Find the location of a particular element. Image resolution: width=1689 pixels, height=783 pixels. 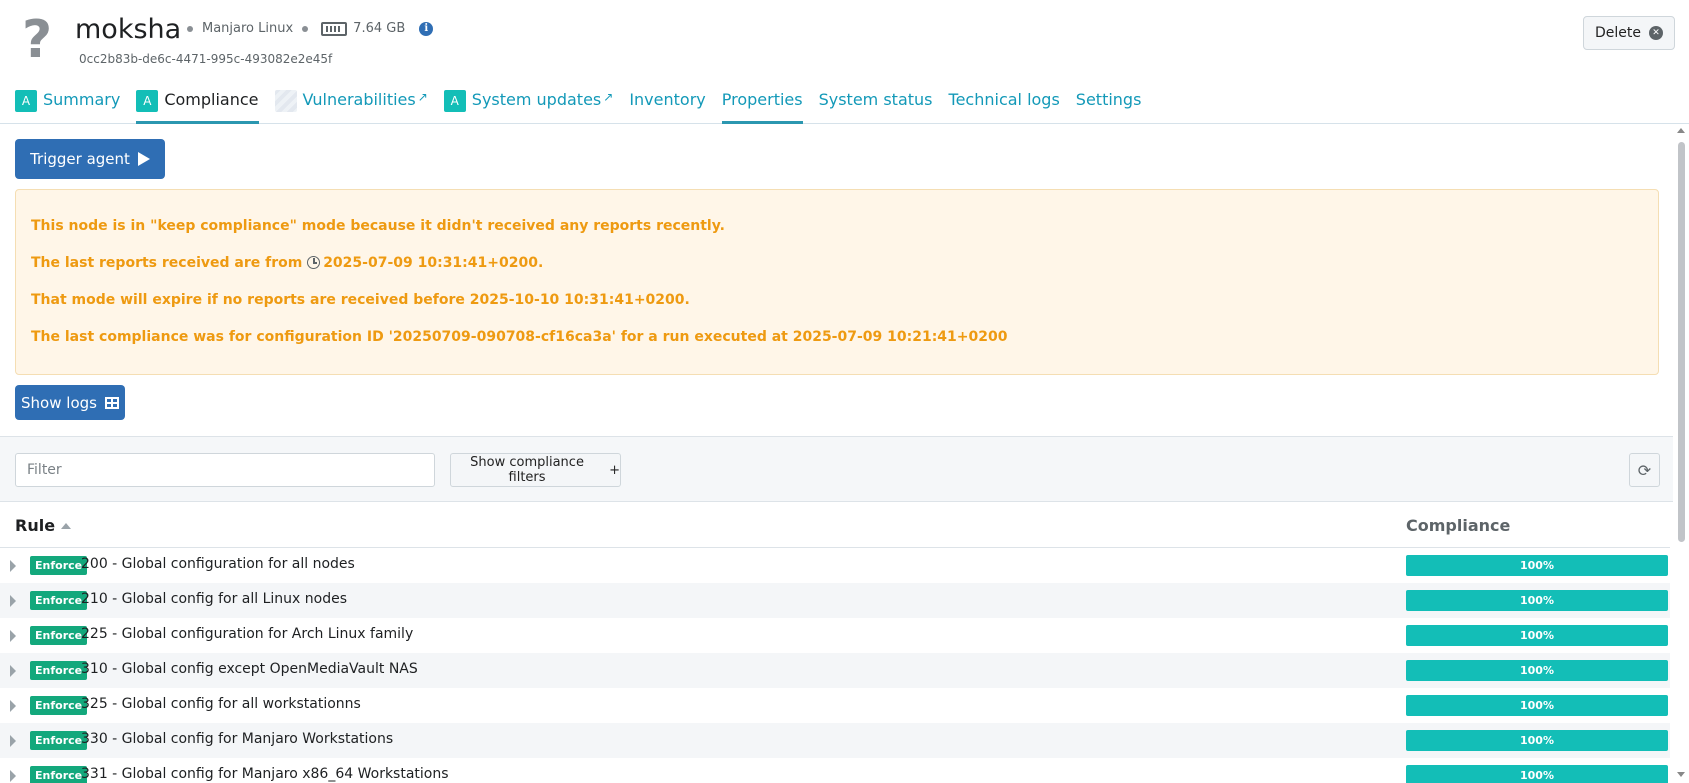

tab-label: Vulnerabilities is located at coordinates (359, 99).